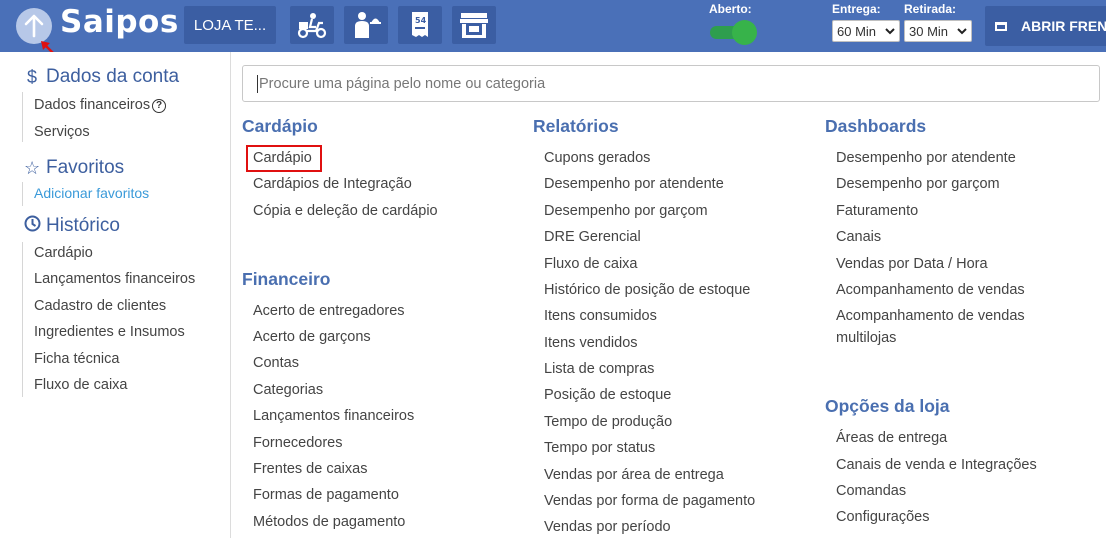 The height and width of the screenshot is (538, 1106). Describe the element at coordinates (326, 495) in the screenshot. I see `menu-link: Formas de pagamento` at that location.